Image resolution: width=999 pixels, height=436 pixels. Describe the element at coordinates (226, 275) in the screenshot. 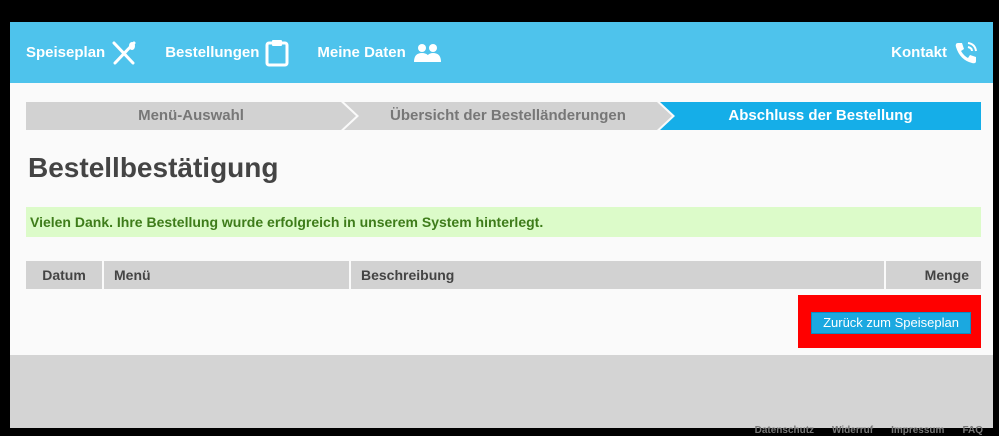

I see `column-menu: Menü` at that location.